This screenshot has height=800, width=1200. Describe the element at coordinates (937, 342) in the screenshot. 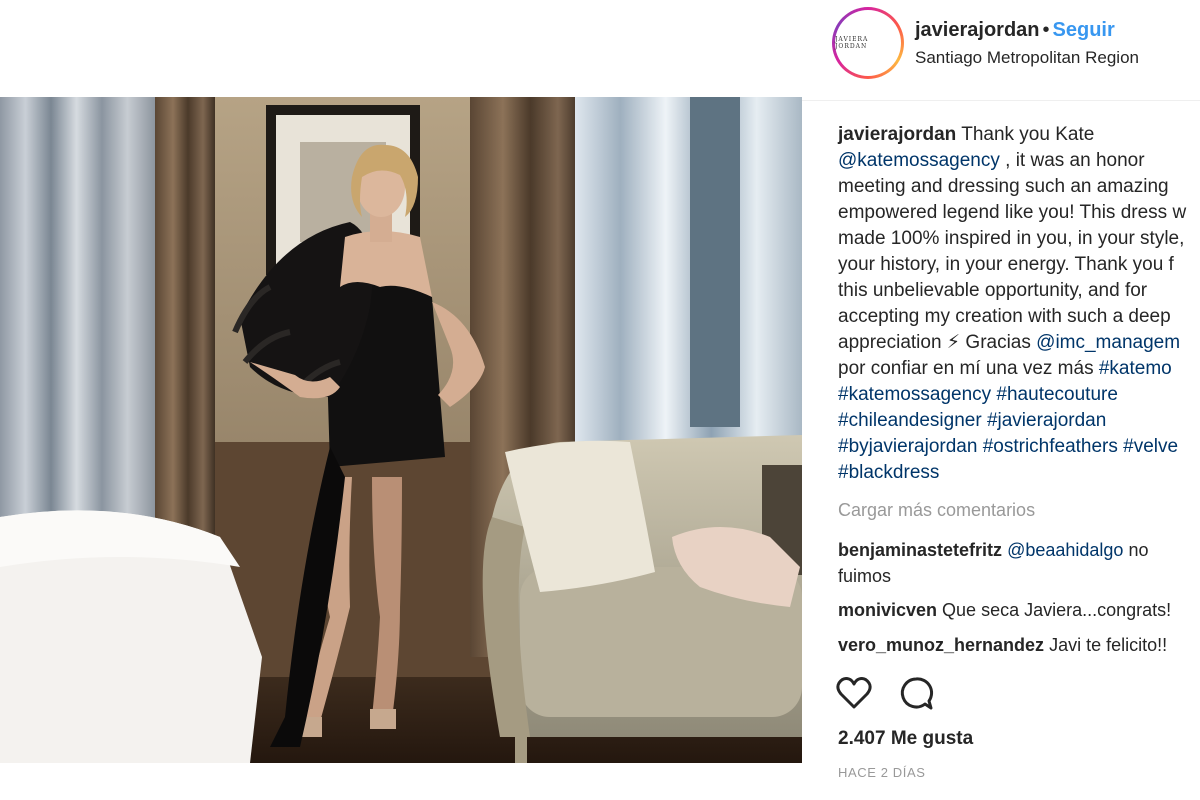

I see `caption-text-9: appreciation ⚡ Gracias` at that location.